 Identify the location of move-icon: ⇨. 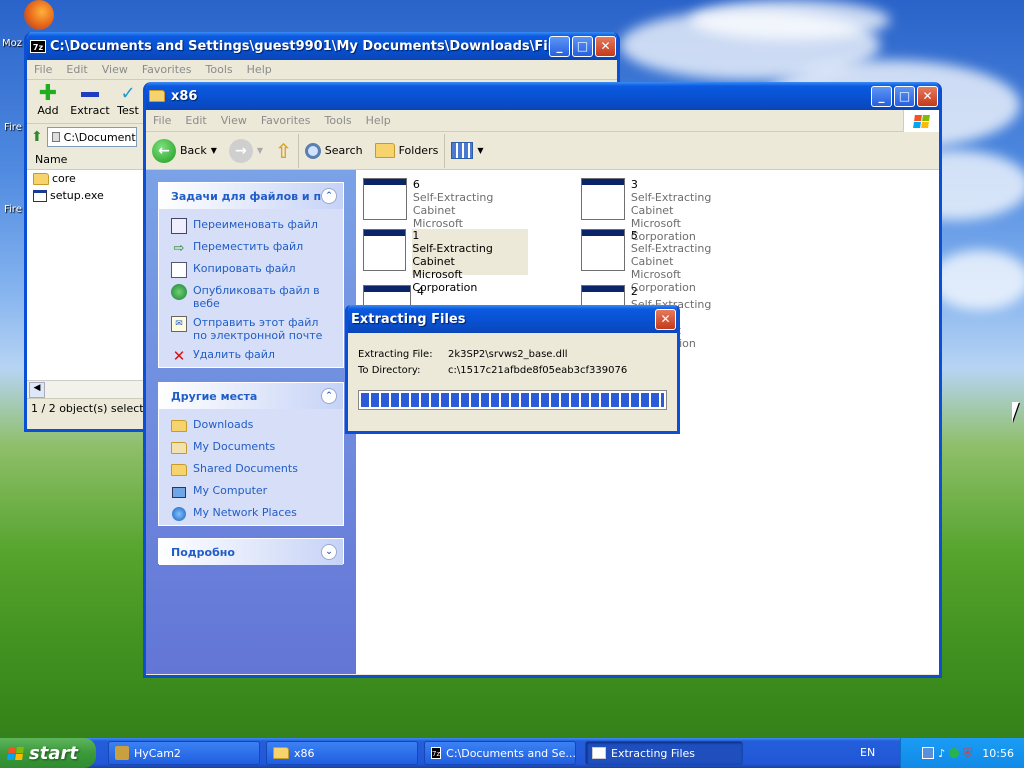
(179, 248).